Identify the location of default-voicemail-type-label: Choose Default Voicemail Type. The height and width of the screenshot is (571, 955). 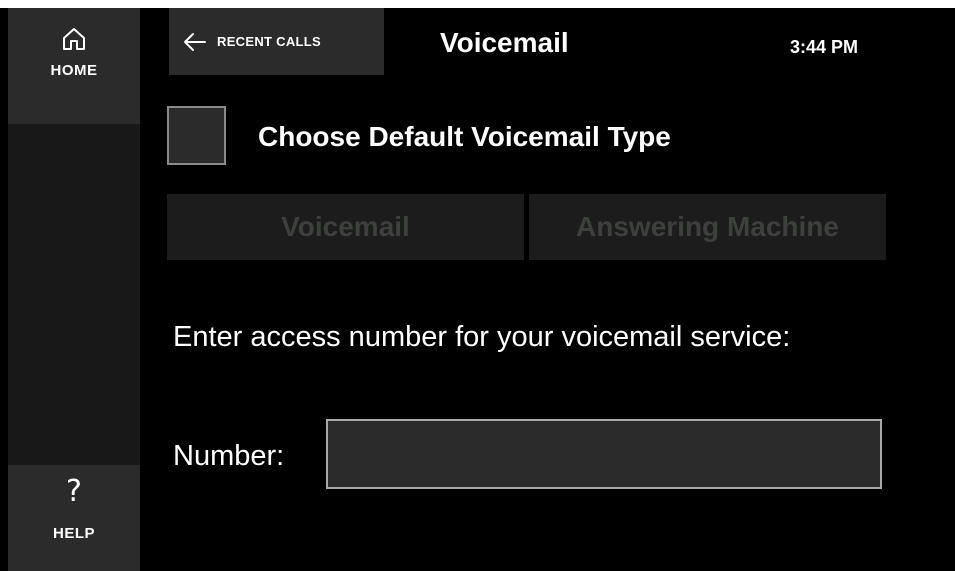
(464, 136).